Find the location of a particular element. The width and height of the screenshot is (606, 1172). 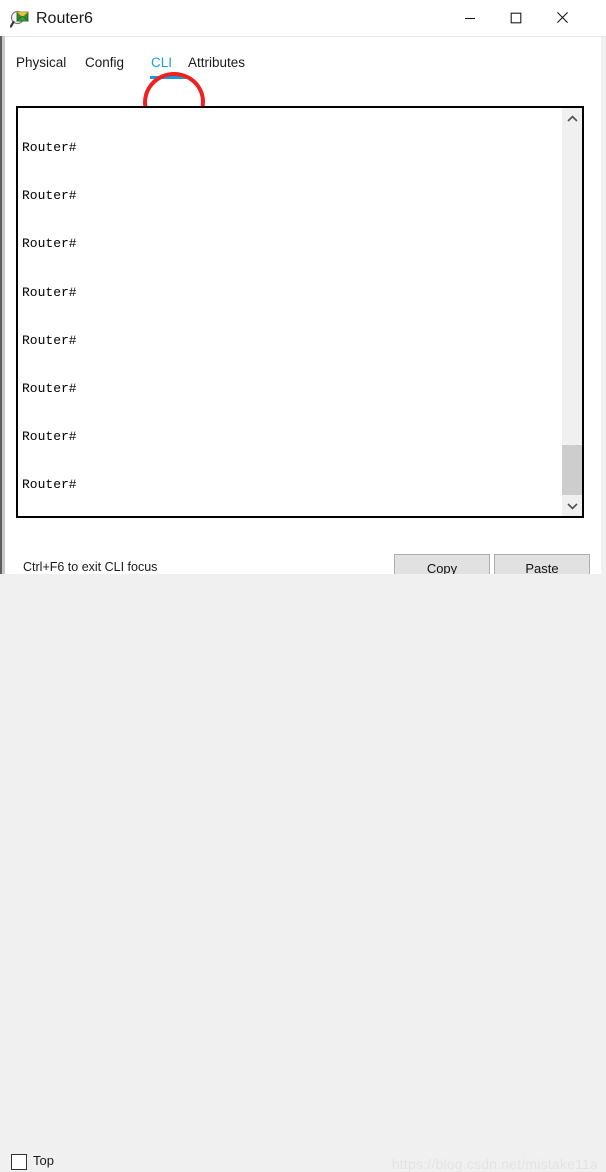

minimize-button is located at coordinates (470, 17).